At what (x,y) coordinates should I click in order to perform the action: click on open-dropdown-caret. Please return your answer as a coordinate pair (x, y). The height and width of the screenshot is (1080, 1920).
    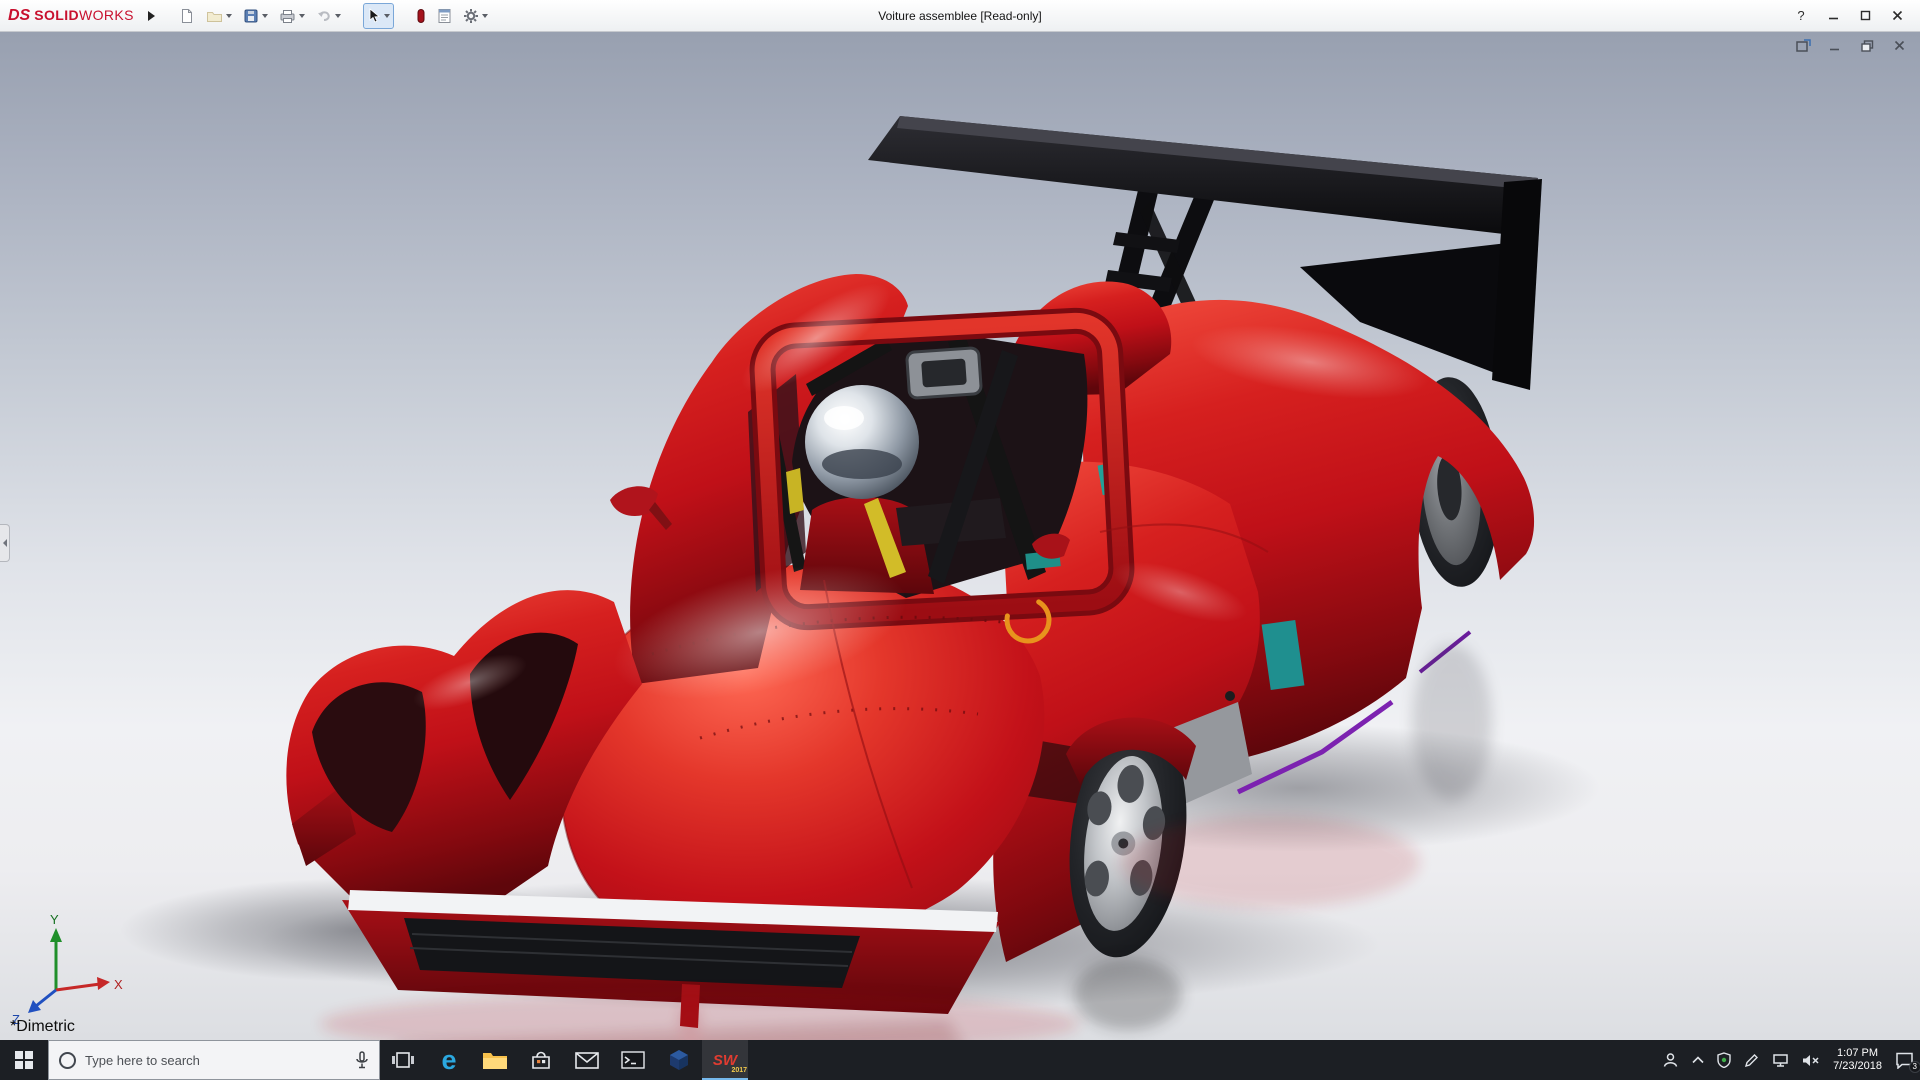
    Looking at the image, I should click on (228, 15).